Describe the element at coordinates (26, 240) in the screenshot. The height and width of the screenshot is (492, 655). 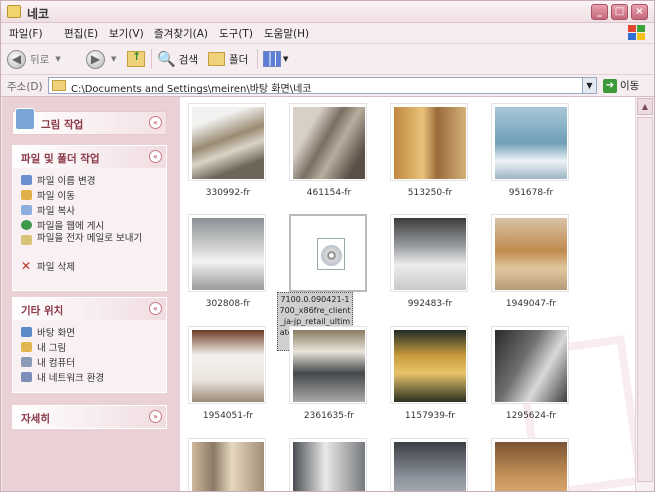
I see `email-icon` at that location.